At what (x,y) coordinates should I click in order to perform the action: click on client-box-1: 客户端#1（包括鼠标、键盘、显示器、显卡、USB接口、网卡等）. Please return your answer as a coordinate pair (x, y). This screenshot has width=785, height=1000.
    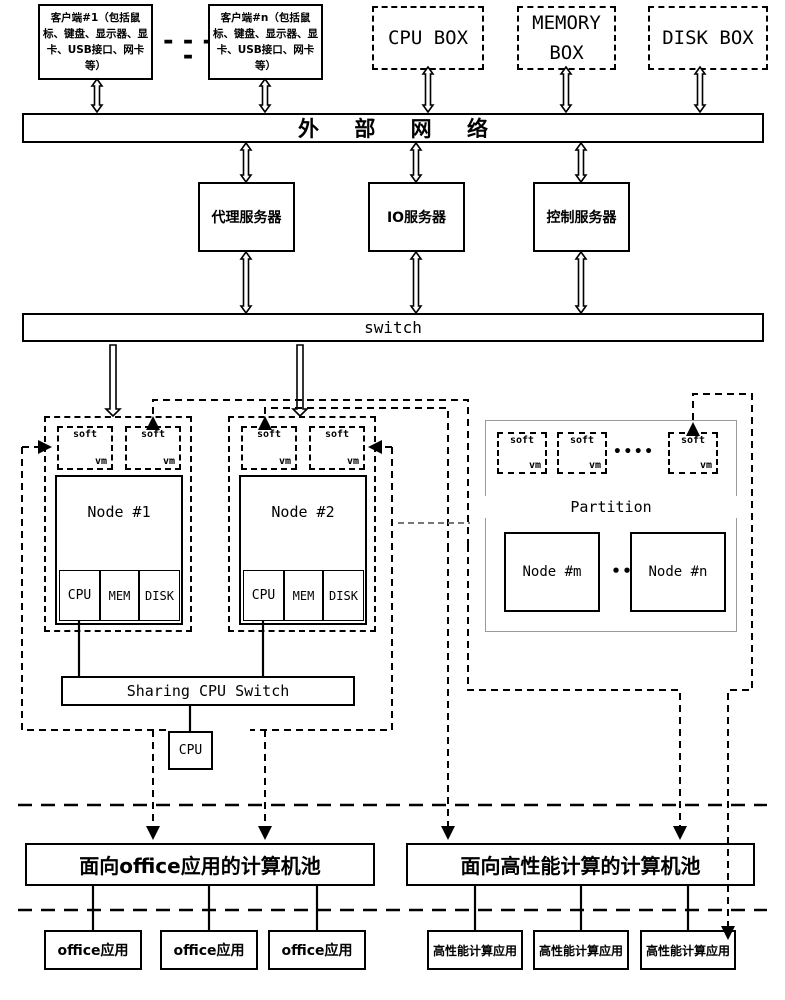
    Looking at the image, I should click on (95, 42).